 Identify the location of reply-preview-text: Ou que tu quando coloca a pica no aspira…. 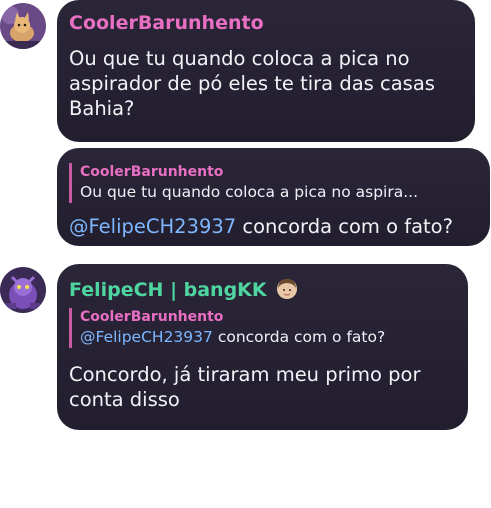
(249, 192).